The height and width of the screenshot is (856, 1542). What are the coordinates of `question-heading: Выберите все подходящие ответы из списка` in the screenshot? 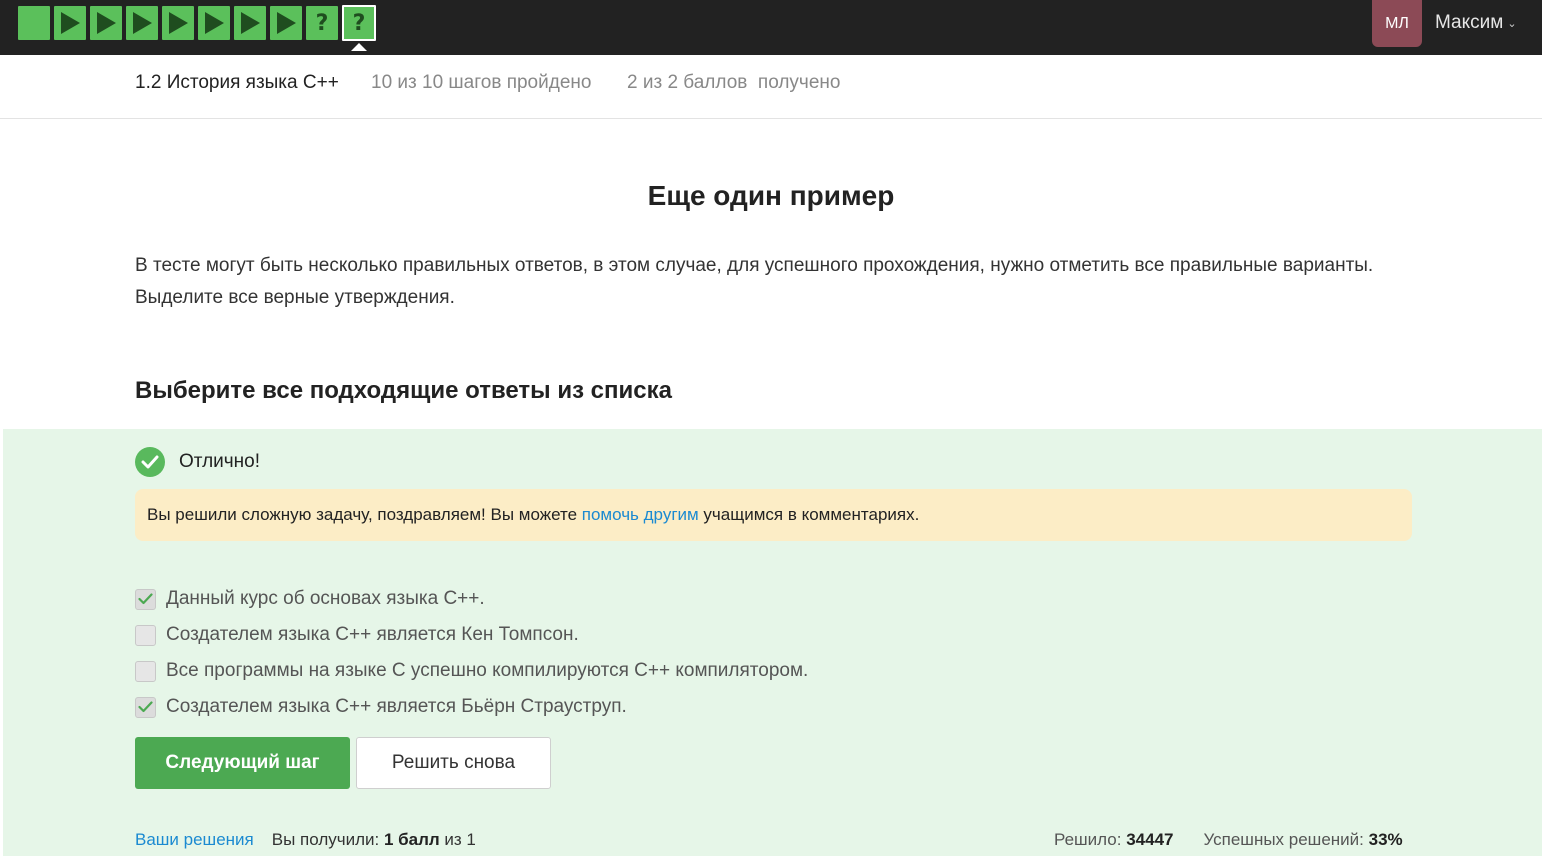 It's located at (403, 390).